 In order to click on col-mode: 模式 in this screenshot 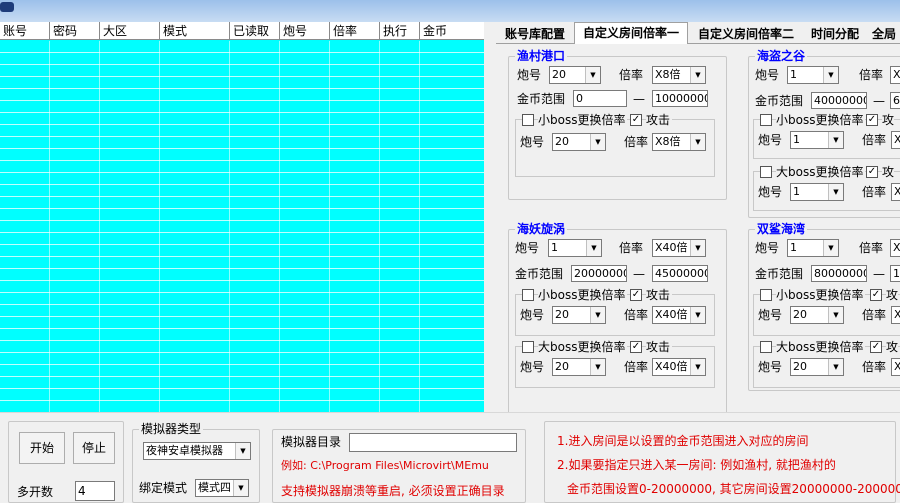, I will do `click(195, 31)`.